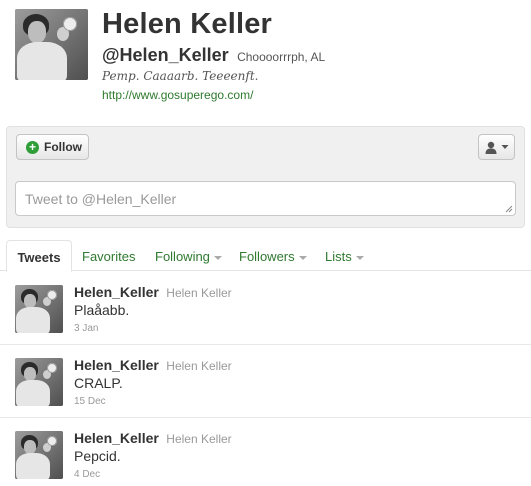 Image resolution: width=531 pixels, height=486 pixels. I want to click on tweet-text: Plaåabb., so click(102, 310).